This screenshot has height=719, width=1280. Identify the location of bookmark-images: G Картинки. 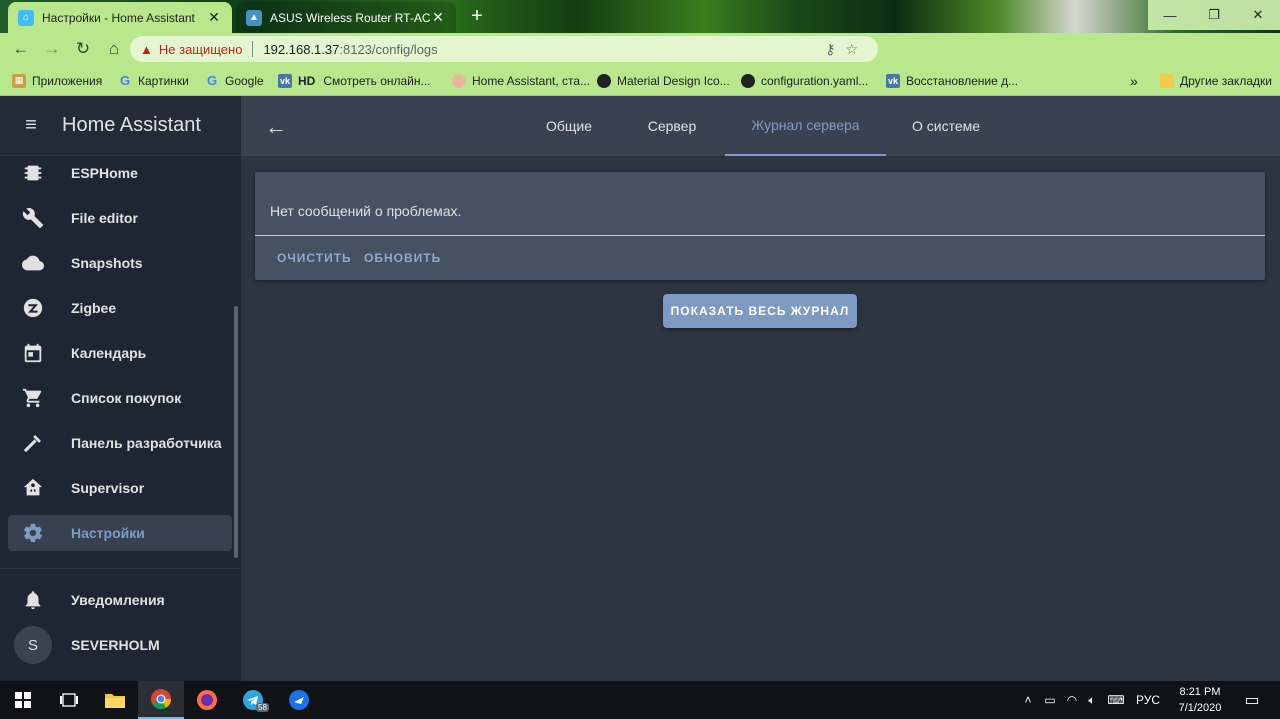
(153, 80).